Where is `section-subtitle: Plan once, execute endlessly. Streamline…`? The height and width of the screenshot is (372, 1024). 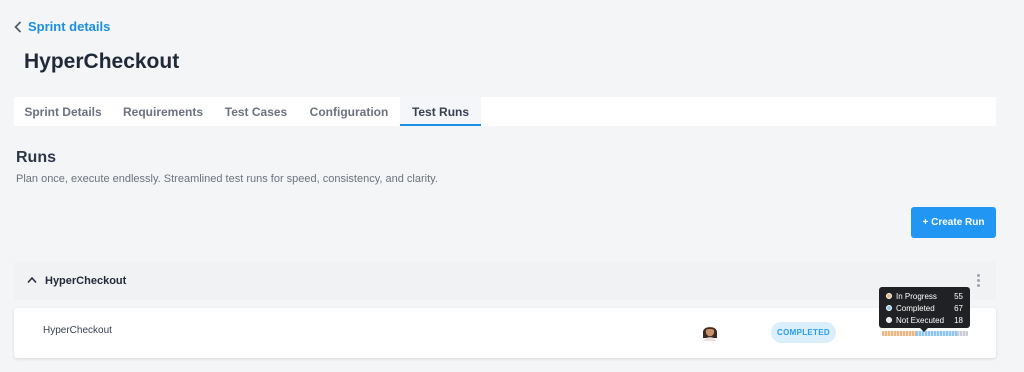
section-subtitle: Plan once, execute endlessly. Streamline… is located at coordinates (227, 179).